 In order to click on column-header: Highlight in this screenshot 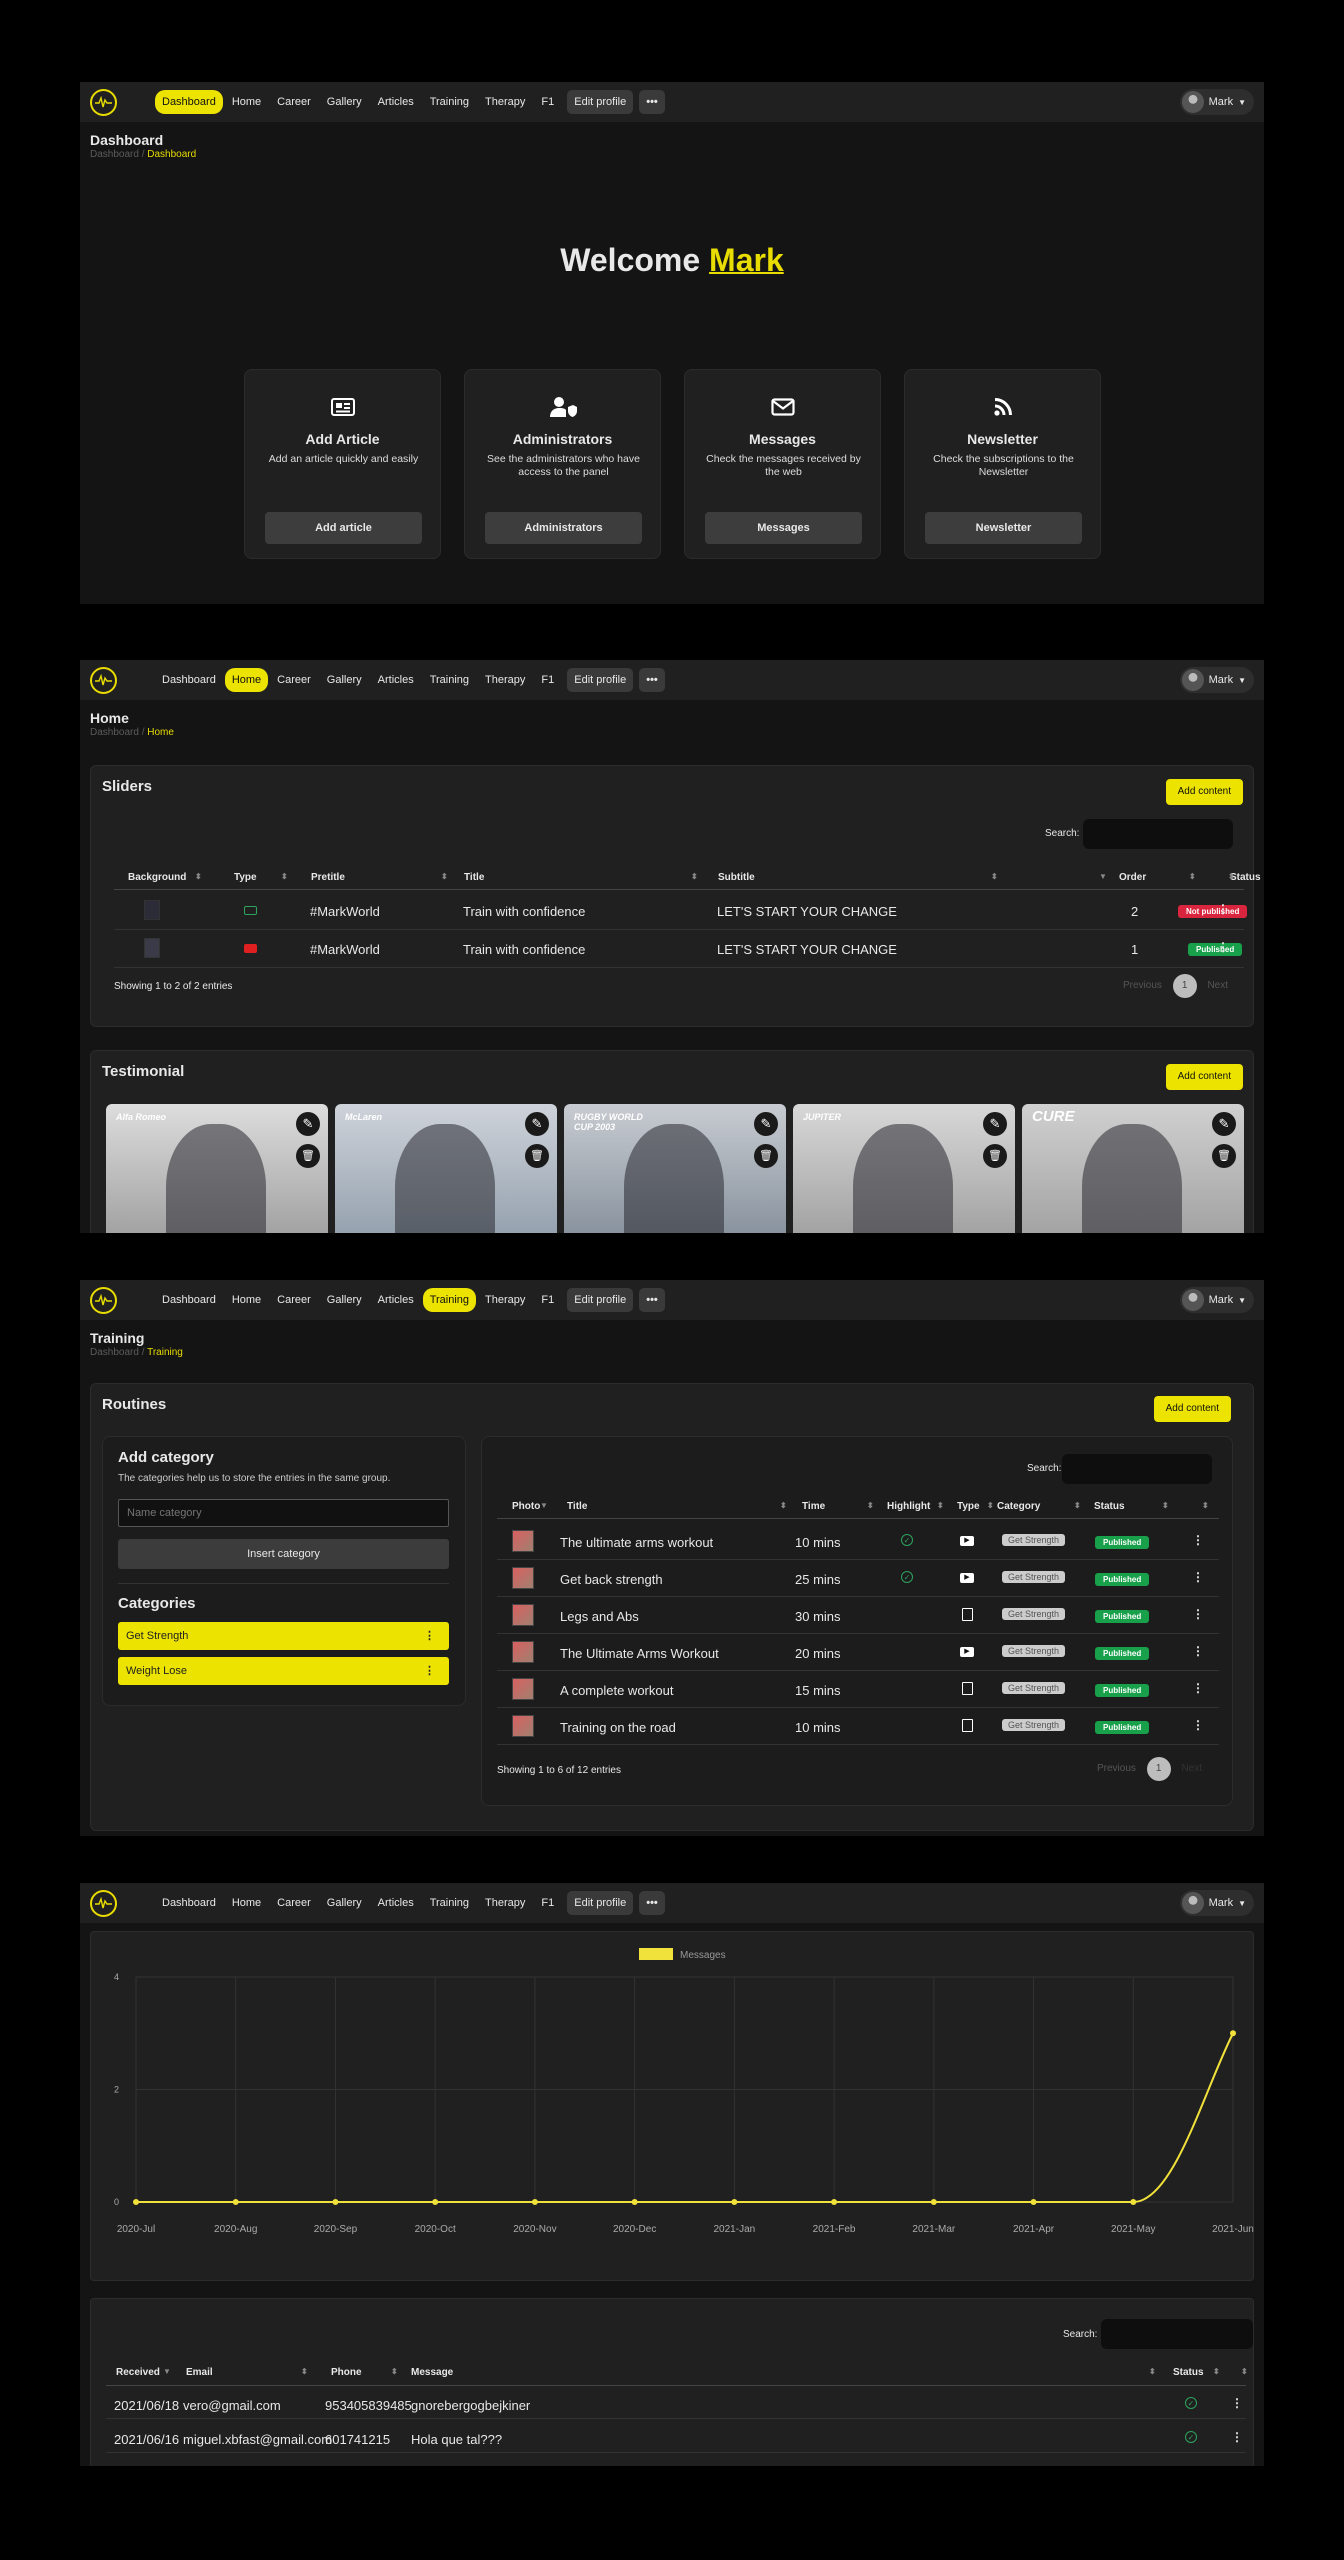, I will do `click(908, 1506)`.